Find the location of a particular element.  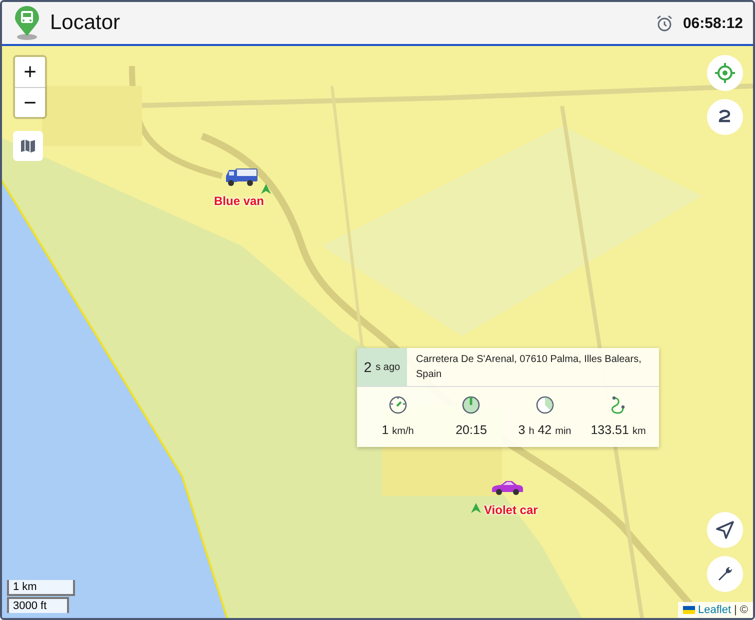

car-icon is located at coordinates (507, 488).